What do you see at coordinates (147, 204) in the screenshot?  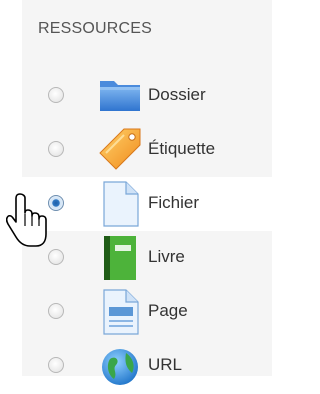 I see `resource-item-fichier: Fichier` at bounding box center [147, 204].